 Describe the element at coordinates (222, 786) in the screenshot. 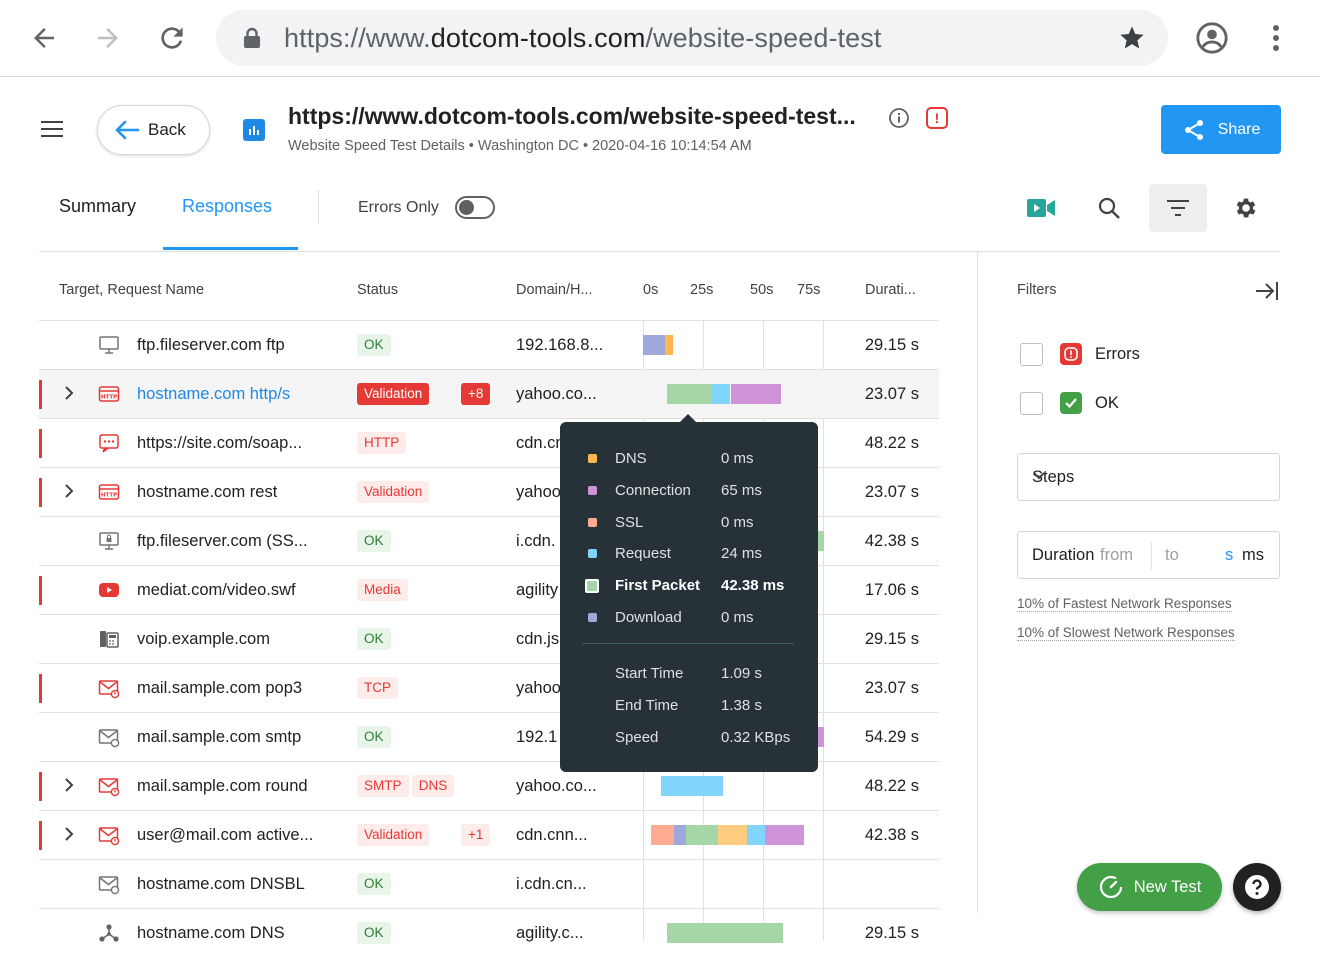

I see `request-name: mail.sample.com round` at that location.